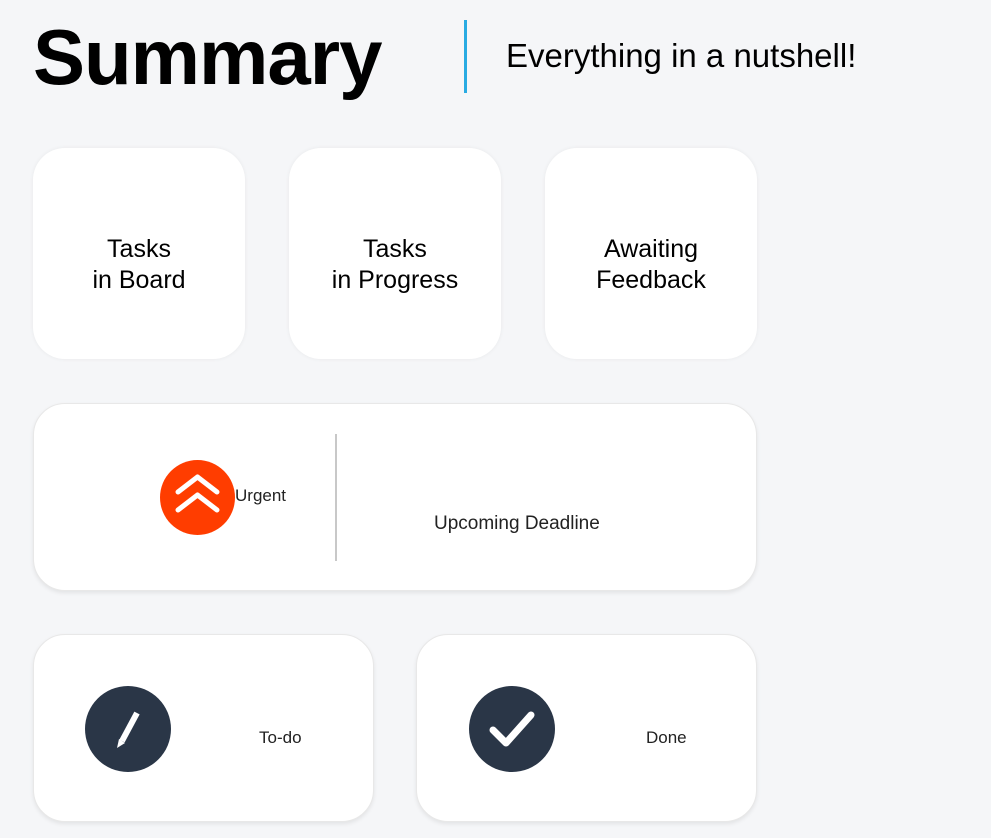  What do you see at coordinates (465, 56) in the screenshot?
I see `title-divider` at bounding box center [465, 56].